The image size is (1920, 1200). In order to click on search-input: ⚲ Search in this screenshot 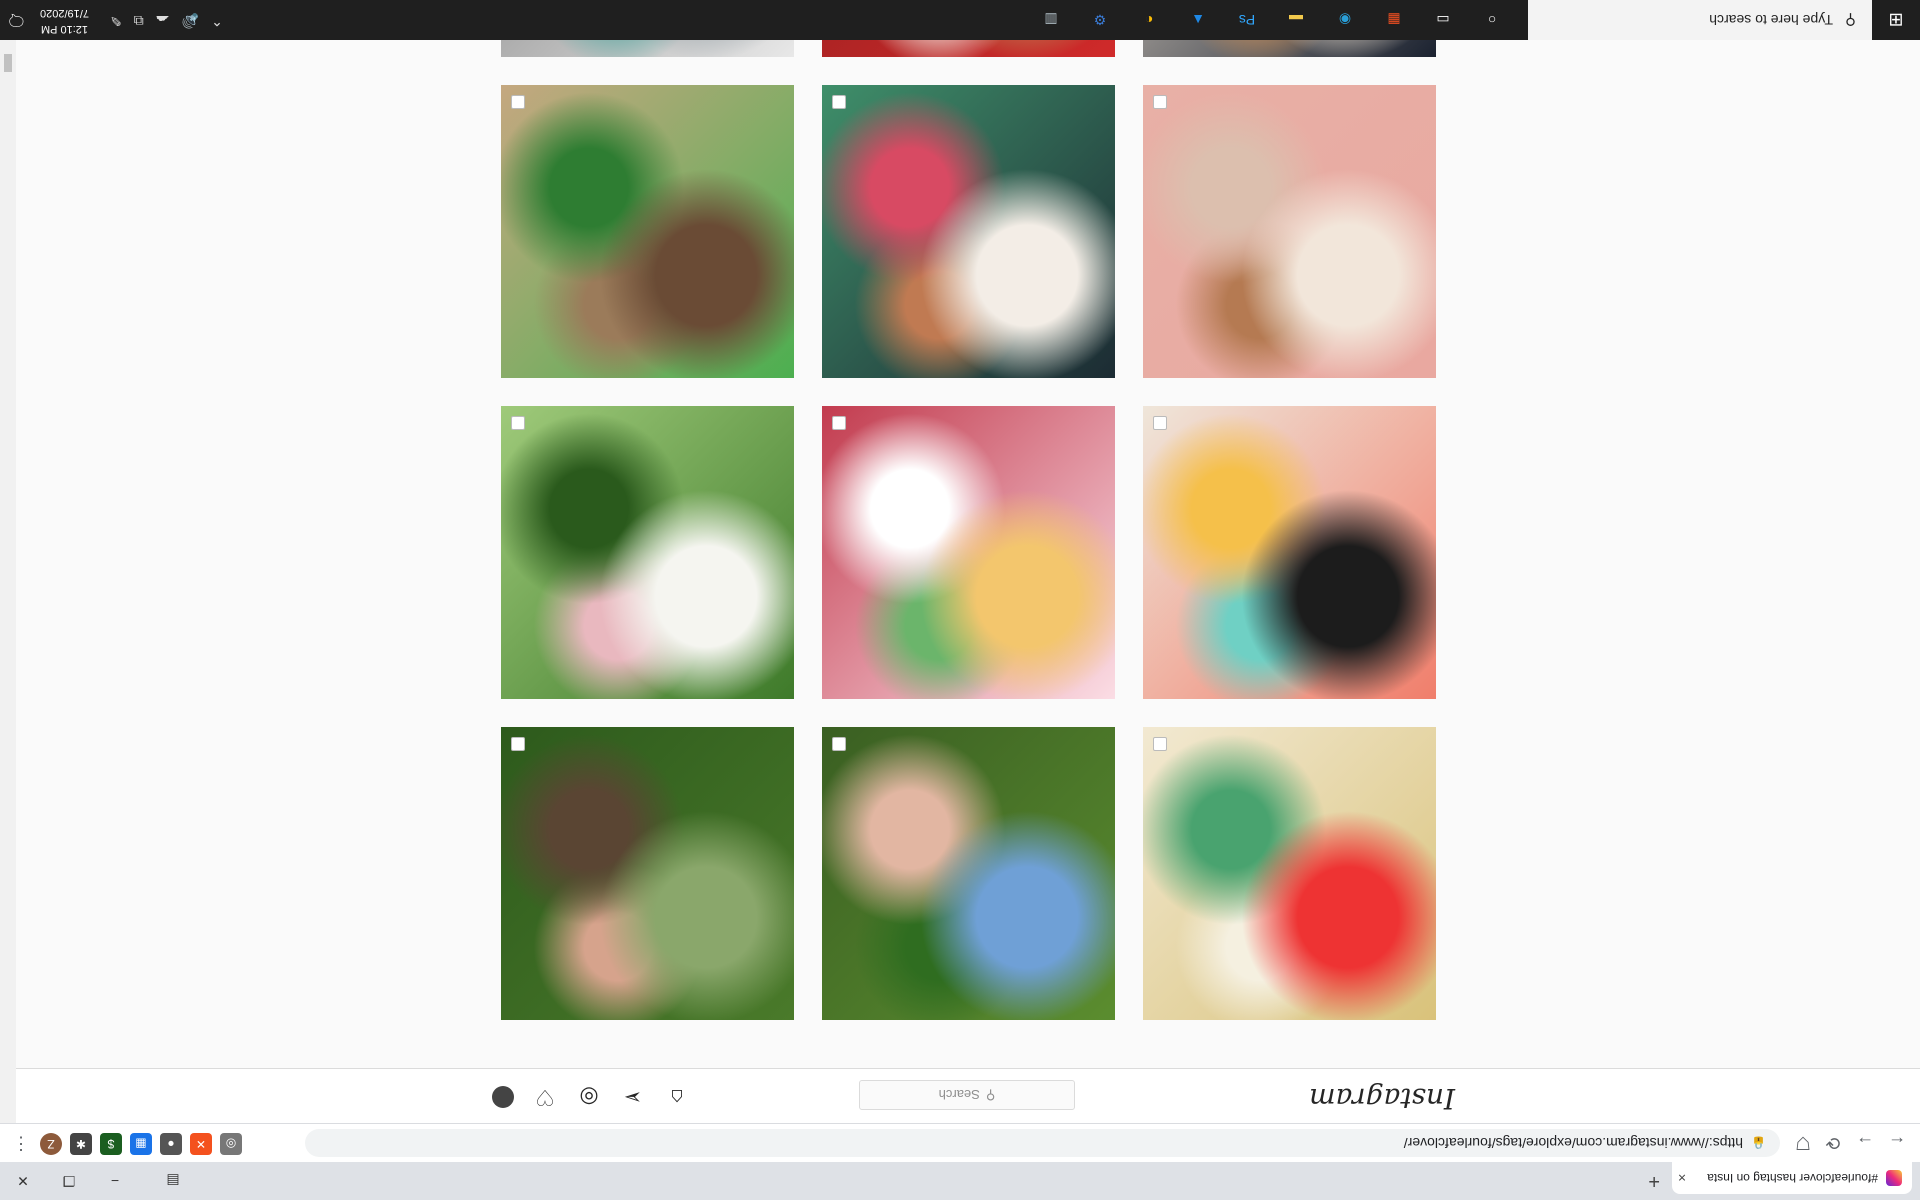, I will do `click(967, 1095)`.